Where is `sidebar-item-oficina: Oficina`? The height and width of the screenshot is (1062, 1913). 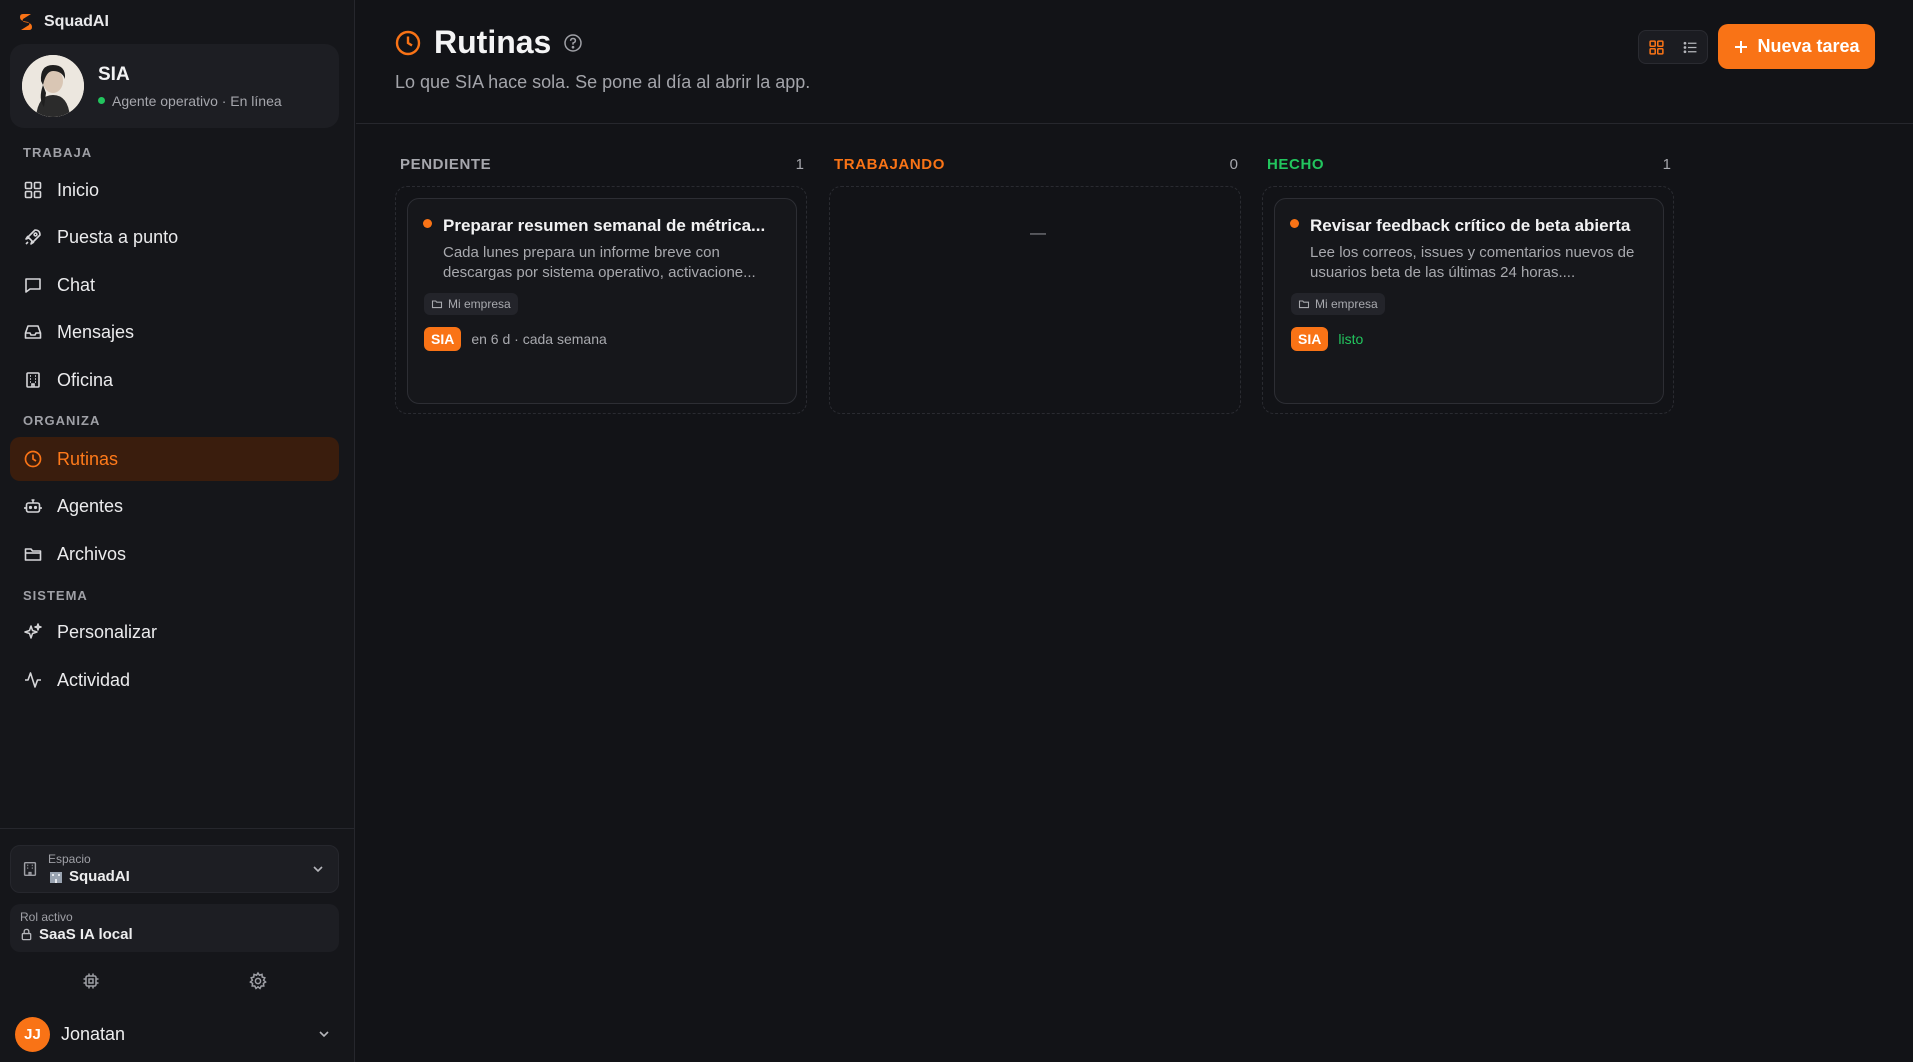 sidebar-item-oficina: Oficina is located at coordinates (174, 380).